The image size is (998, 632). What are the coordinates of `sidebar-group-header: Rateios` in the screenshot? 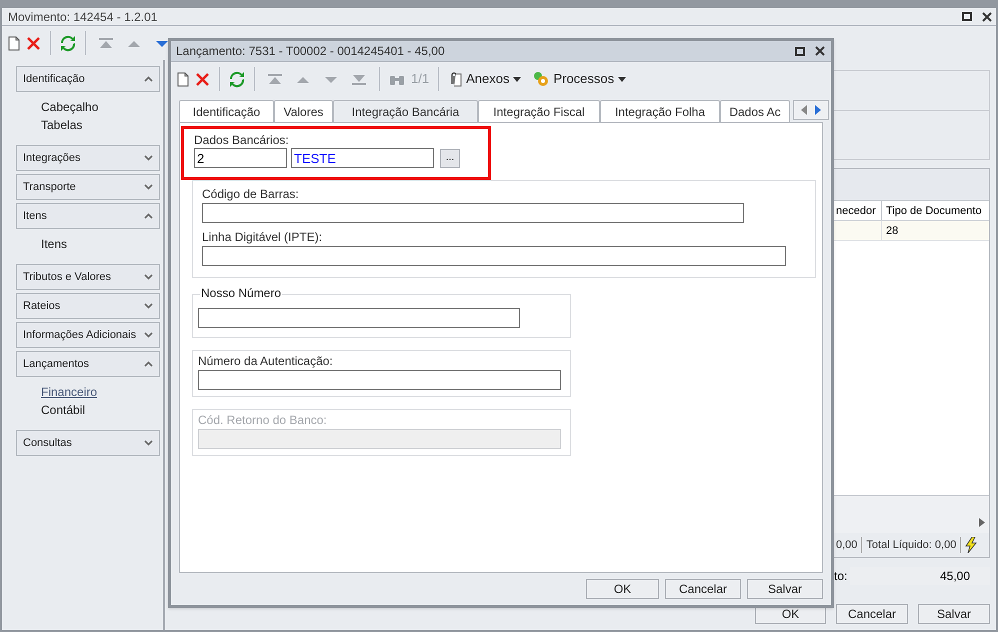 It's located at (88, 306).